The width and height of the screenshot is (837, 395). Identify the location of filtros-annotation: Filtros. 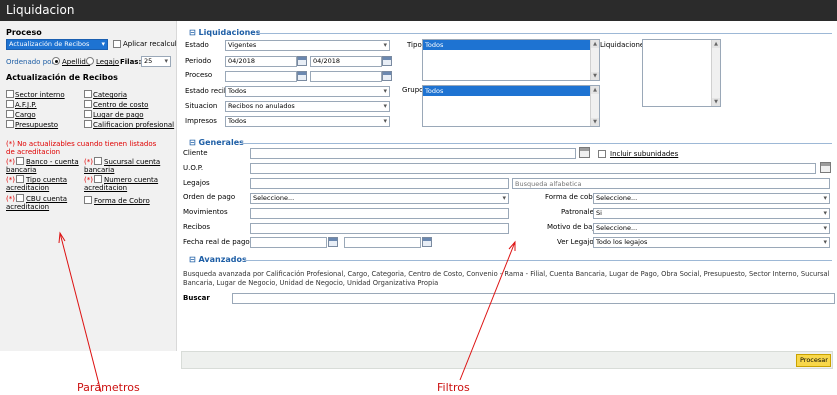
(453, 387).